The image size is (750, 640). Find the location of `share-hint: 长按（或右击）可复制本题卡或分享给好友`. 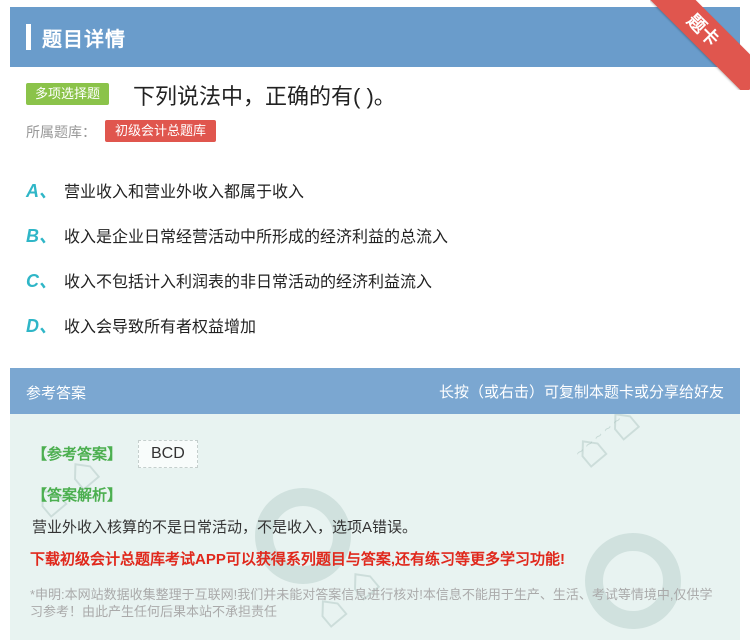

share-hint: 长按（或右击）可复制本题卡或分享给好友 is located at coordinates (581, 392).